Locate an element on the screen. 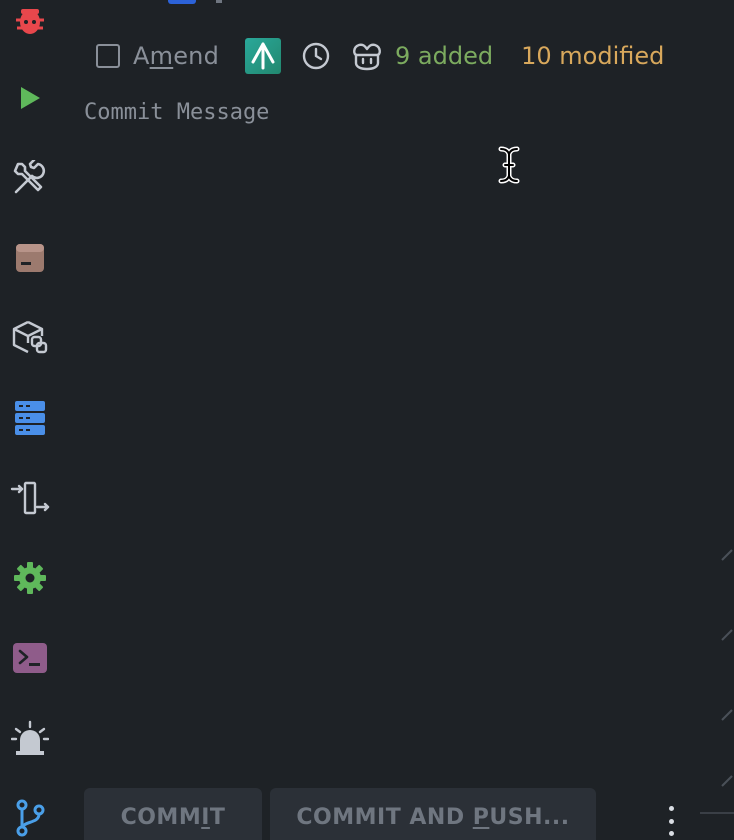 This screenshot has width=734, height=840. wrench-screwdriver-icon is located at coordinates (29, 177).